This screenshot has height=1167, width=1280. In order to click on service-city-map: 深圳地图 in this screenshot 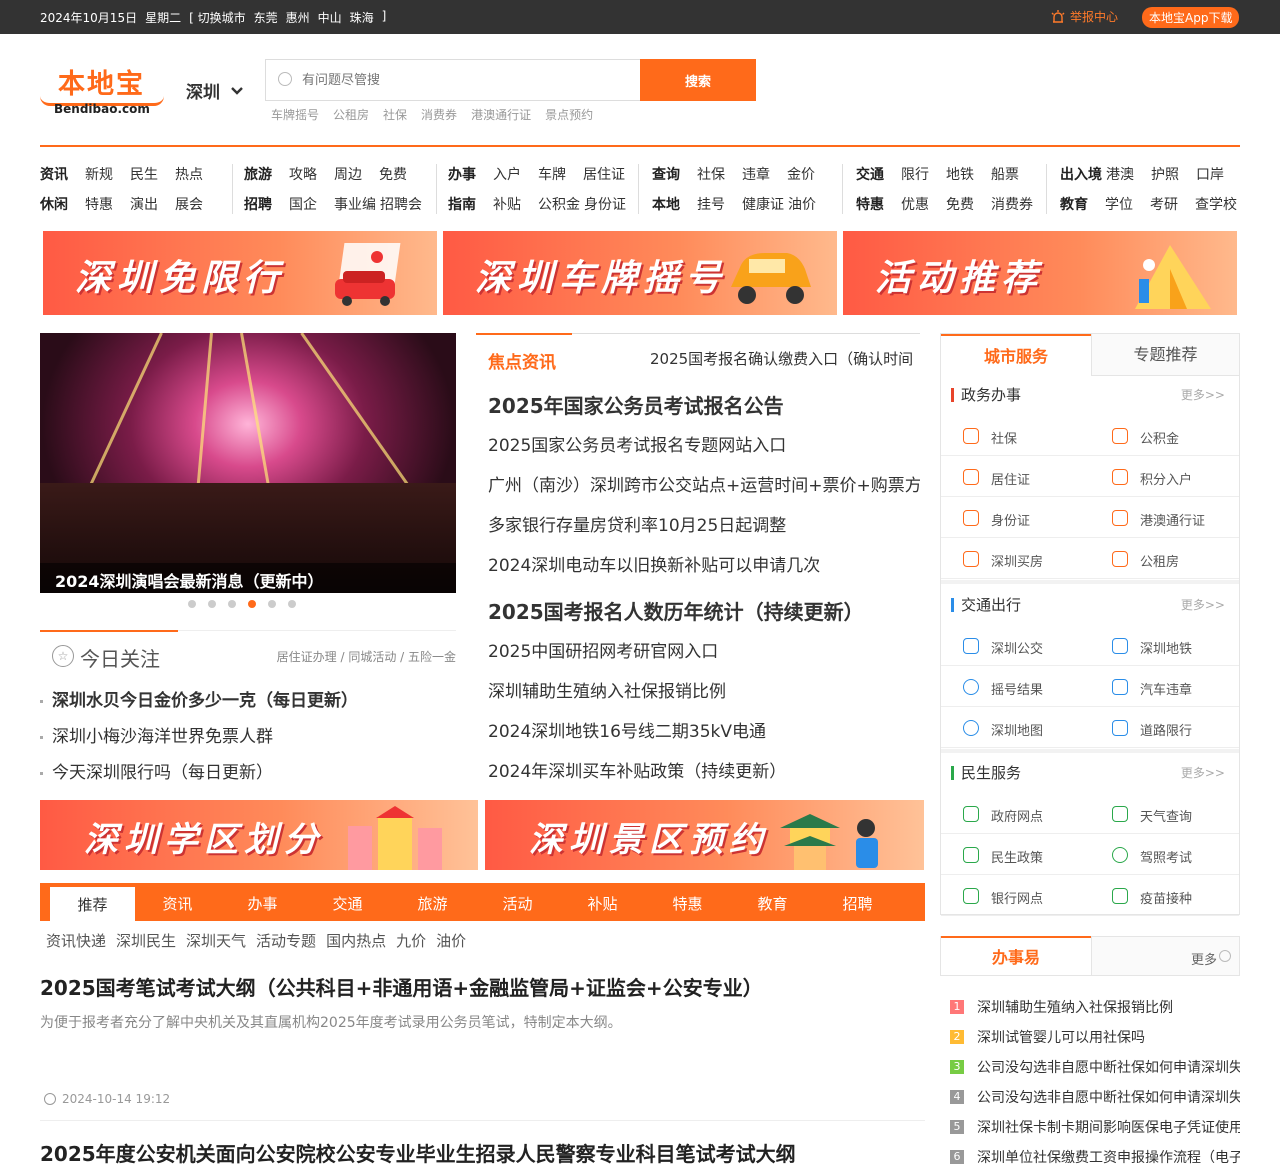, I will do `click(1015, 728)`.